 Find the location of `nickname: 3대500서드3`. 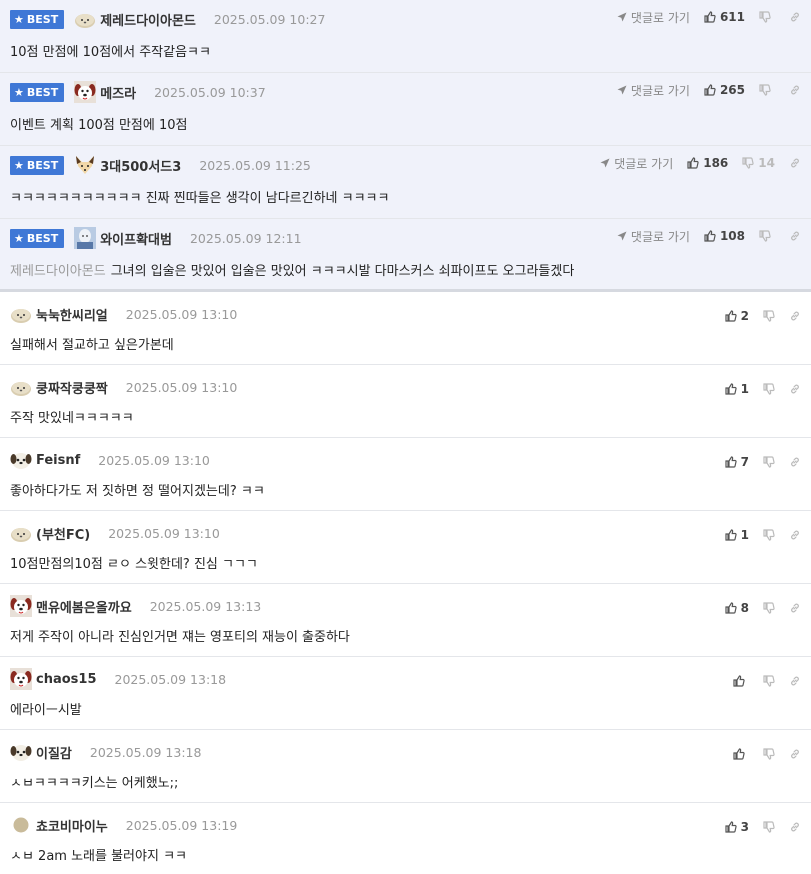

nickname: 3대500서드3 is located at coordinates (140, 165).